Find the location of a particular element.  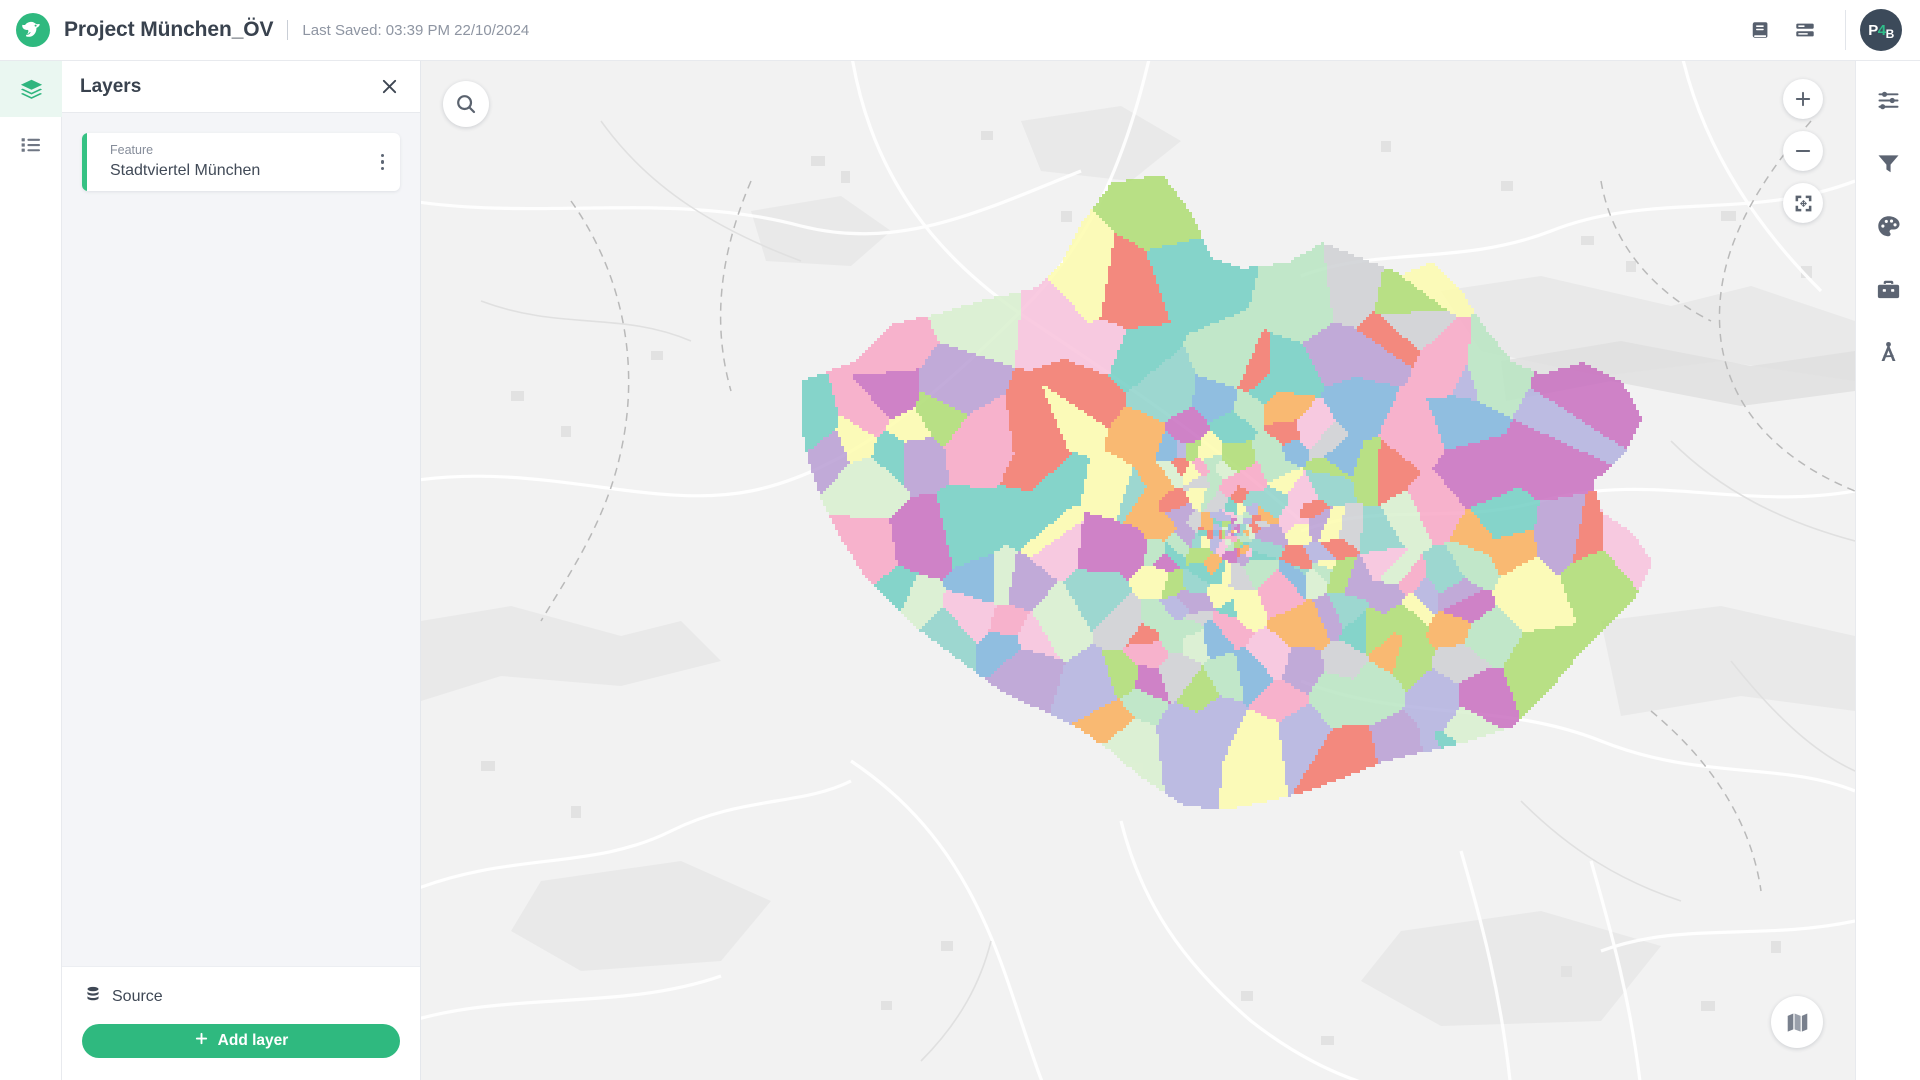

tool-style is located at coordinates (1888, 226).